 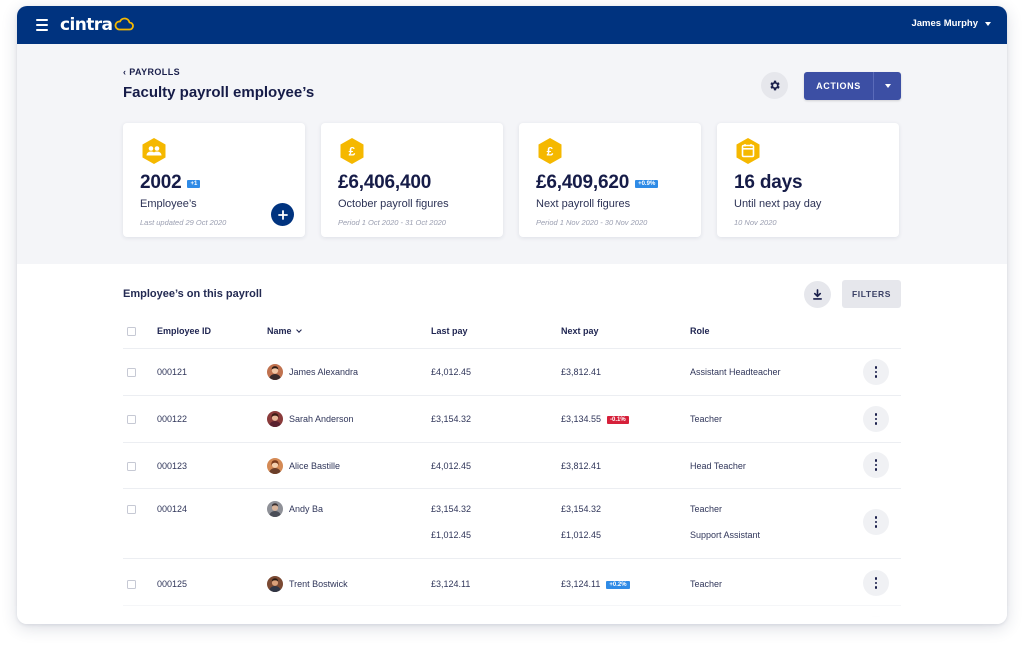 I want to click on table-header: Employee ID Name Last pay Next pay Role, so click(x=512, y=331).